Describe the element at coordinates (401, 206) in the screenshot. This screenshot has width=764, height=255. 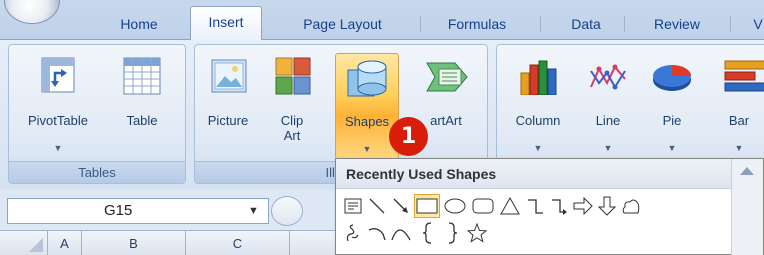
I see `arrow-line-icon` at that location.